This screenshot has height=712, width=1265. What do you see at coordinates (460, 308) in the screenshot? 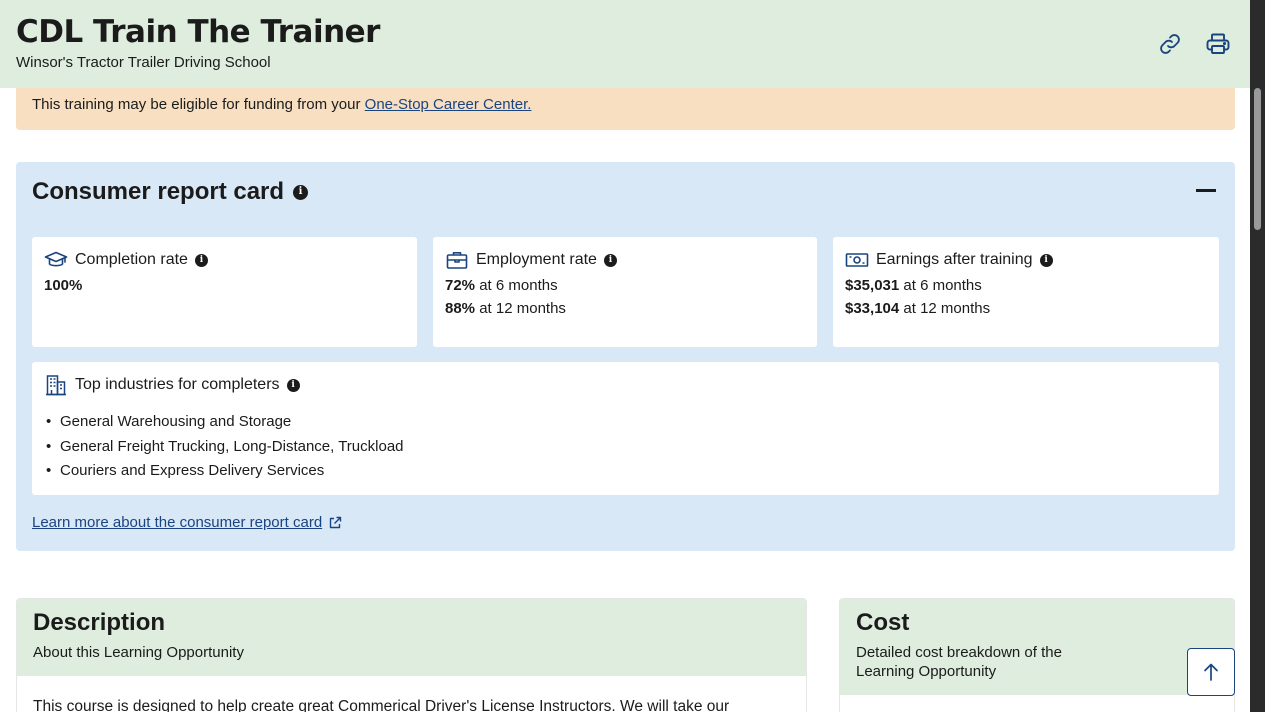
I see `employment-12mo-value: 88%` at bounding box center [460, 308].